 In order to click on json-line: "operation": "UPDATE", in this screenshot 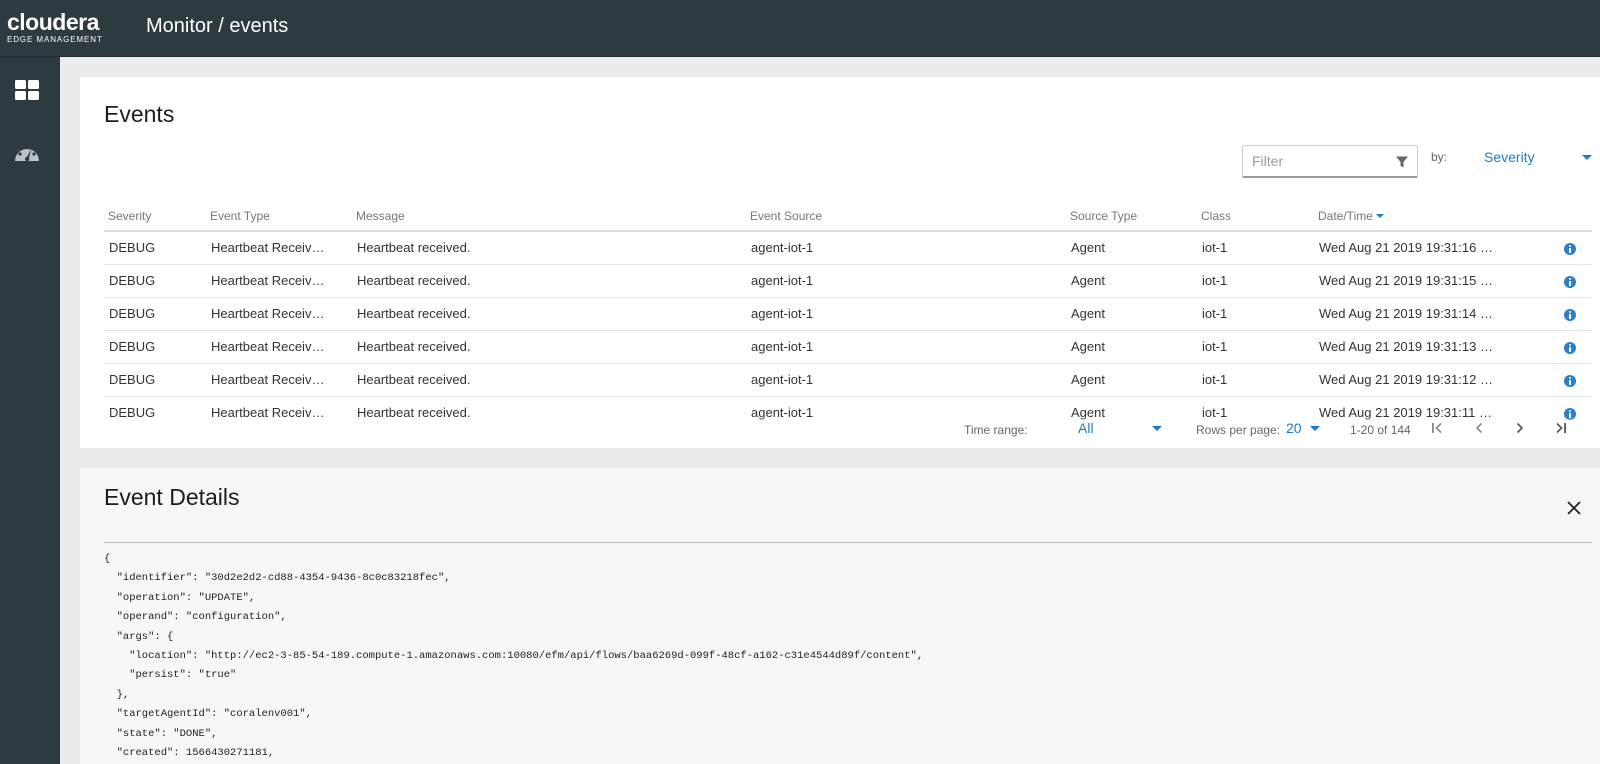, I will do `click(180, 597)`.